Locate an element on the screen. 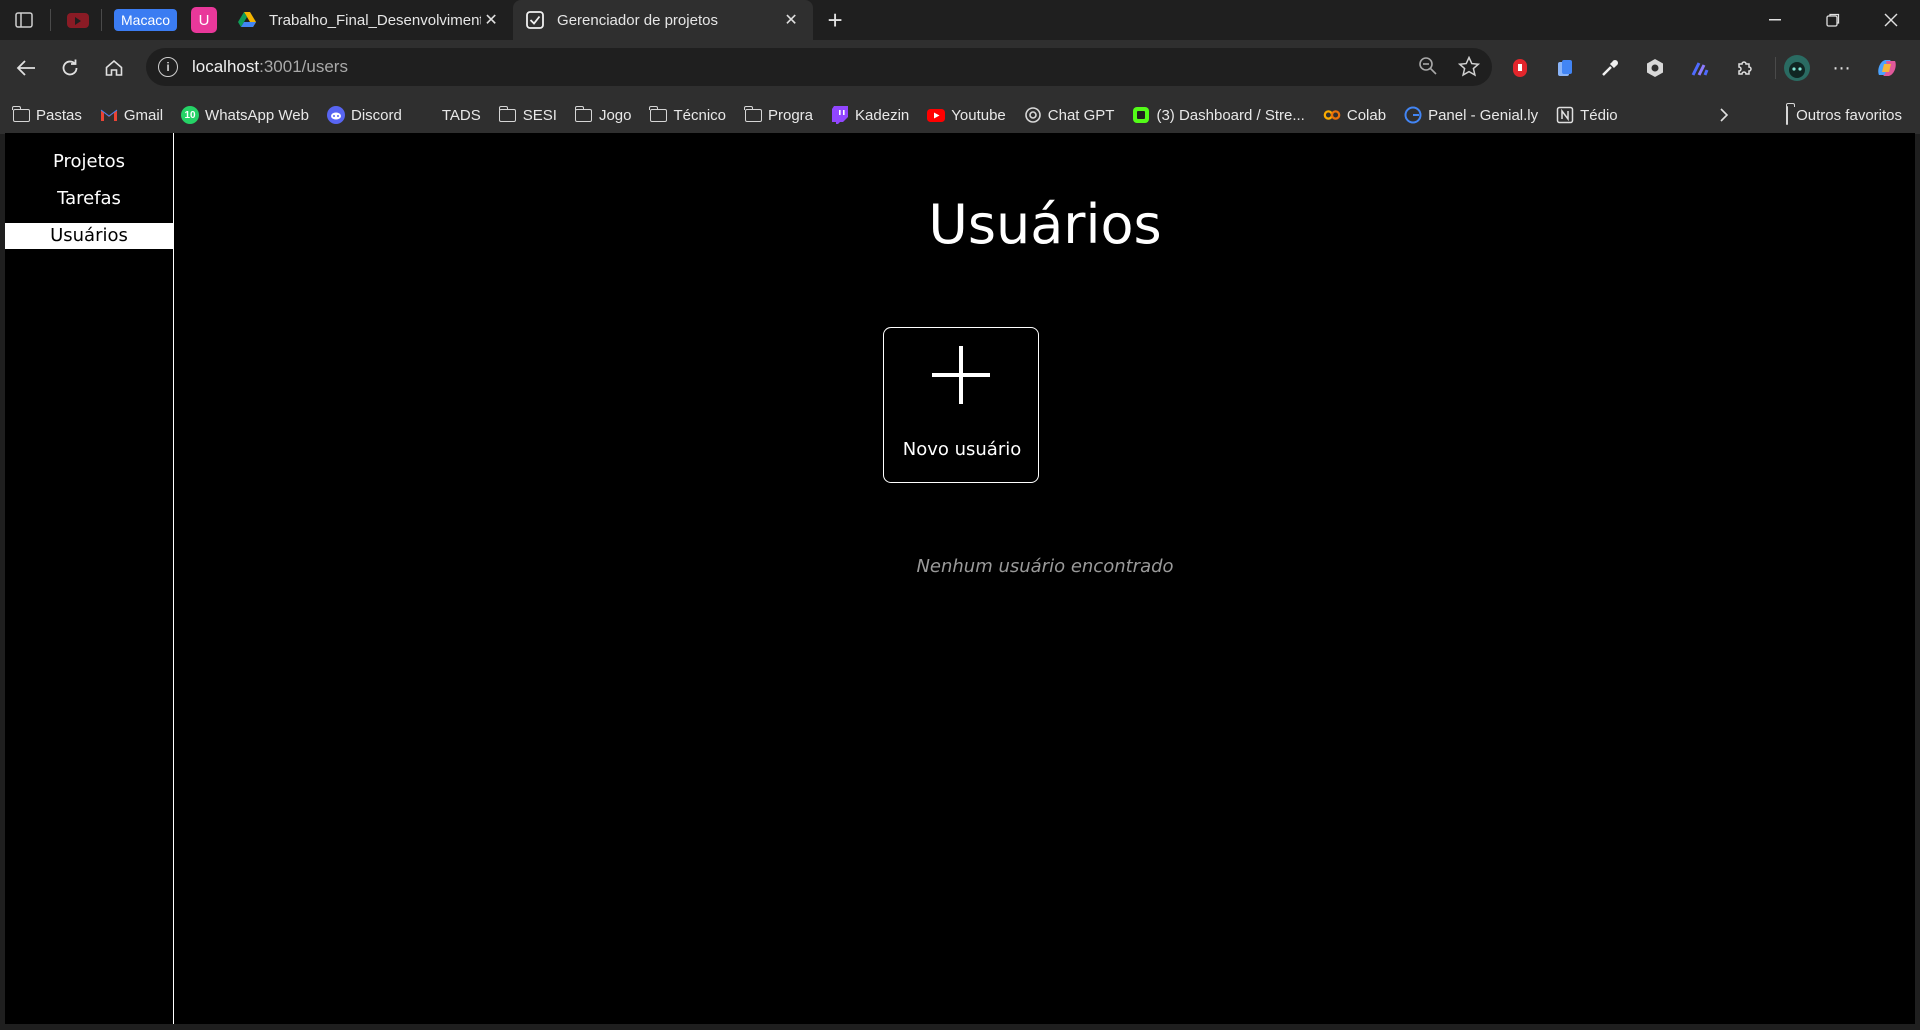 The height and width of the screenshot is (1030, 1920). extensions-row: ⋯ is located at coordinates (1711, 68).